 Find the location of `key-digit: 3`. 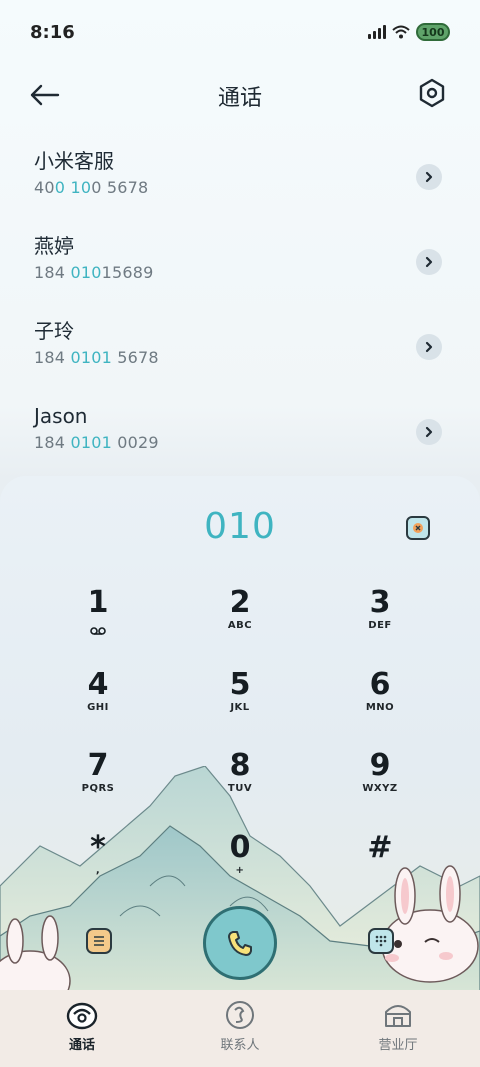

key-digit: 3 is located at coordinates (380, 602).